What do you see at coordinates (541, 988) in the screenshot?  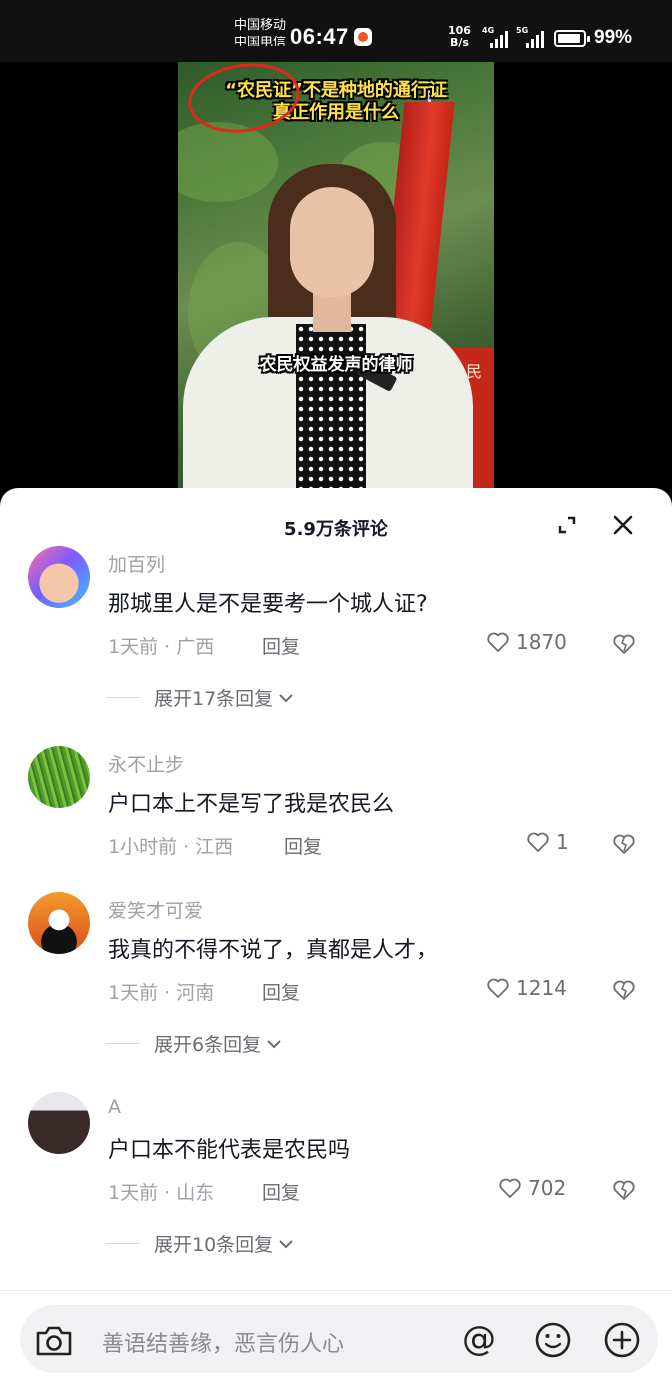 I see `like-count: 1214` at bounding box center [541, 988].